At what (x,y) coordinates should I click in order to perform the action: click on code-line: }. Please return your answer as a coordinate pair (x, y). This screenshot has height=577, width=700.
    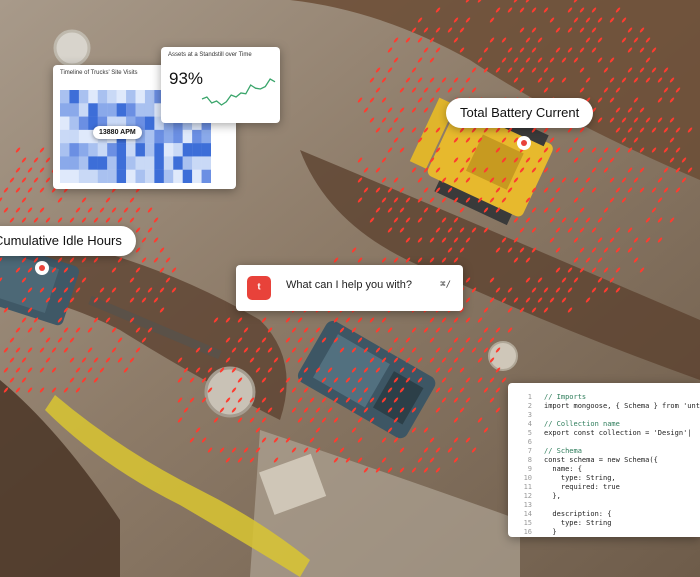
    Looking at the image, I should click on (622, 532).